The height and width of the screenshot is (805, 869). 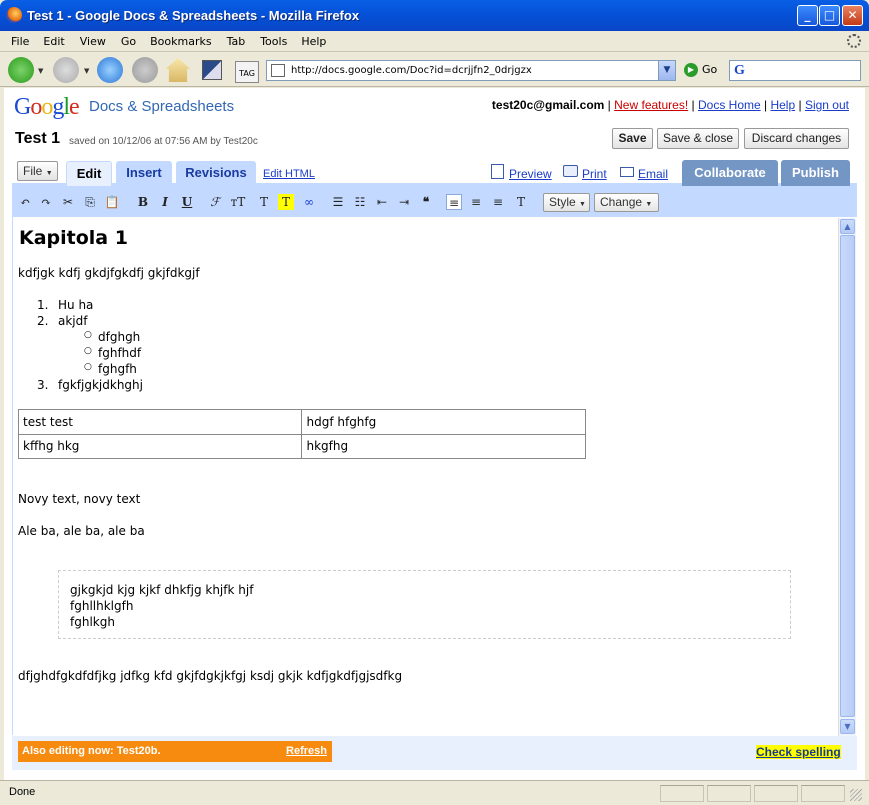 What do you see at coordinates (847, 726) in the screenshot?
I see `scroll-down-icon: ▼` at bounding box center [847, 726].